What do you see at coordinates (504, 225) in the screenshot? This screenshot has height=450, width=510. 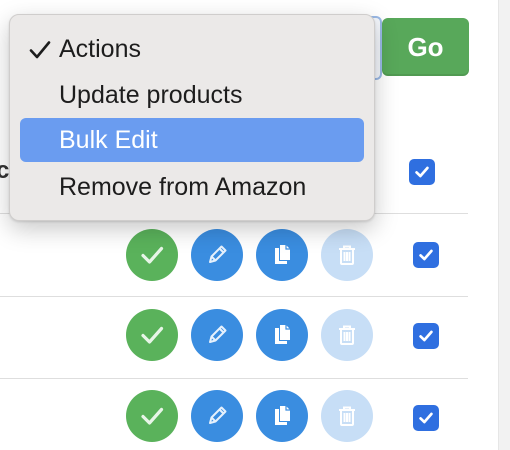 I see `scrollbar-track` at bounding box center [504, 225].